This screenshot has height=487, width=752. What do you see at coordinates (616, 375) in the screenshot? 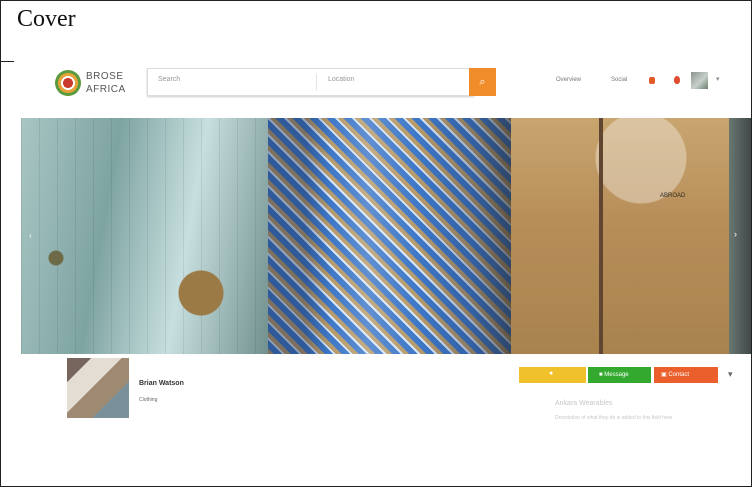
I see `message-label: Message` at bounding box center [616, 375].